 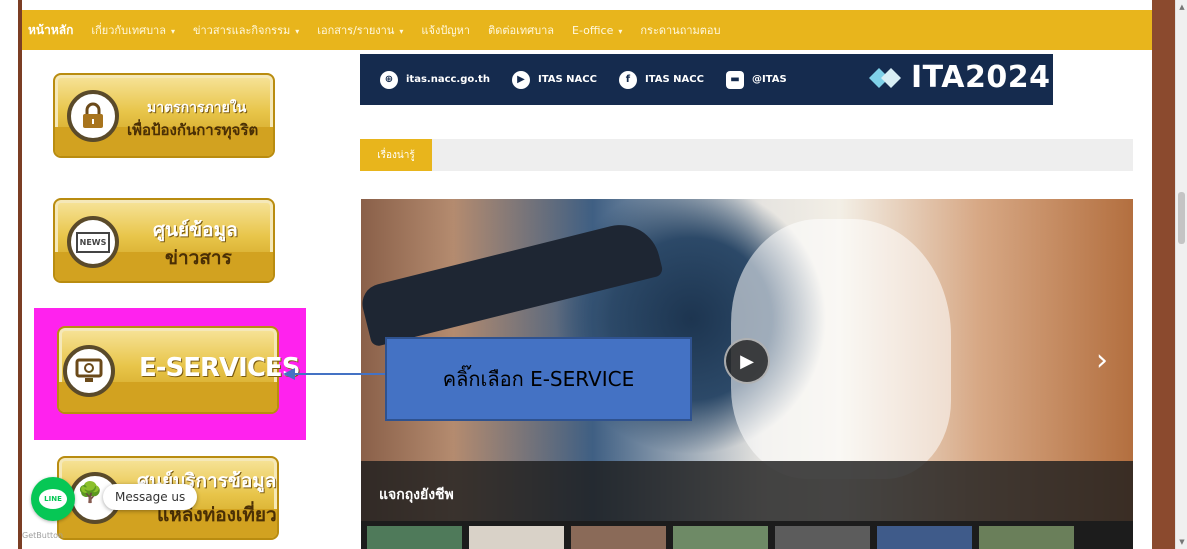 What do you see at coordinates (1181, 218) in the screenshot?
I see `scrollbar-thumb` at bounding box center [1181, 218].